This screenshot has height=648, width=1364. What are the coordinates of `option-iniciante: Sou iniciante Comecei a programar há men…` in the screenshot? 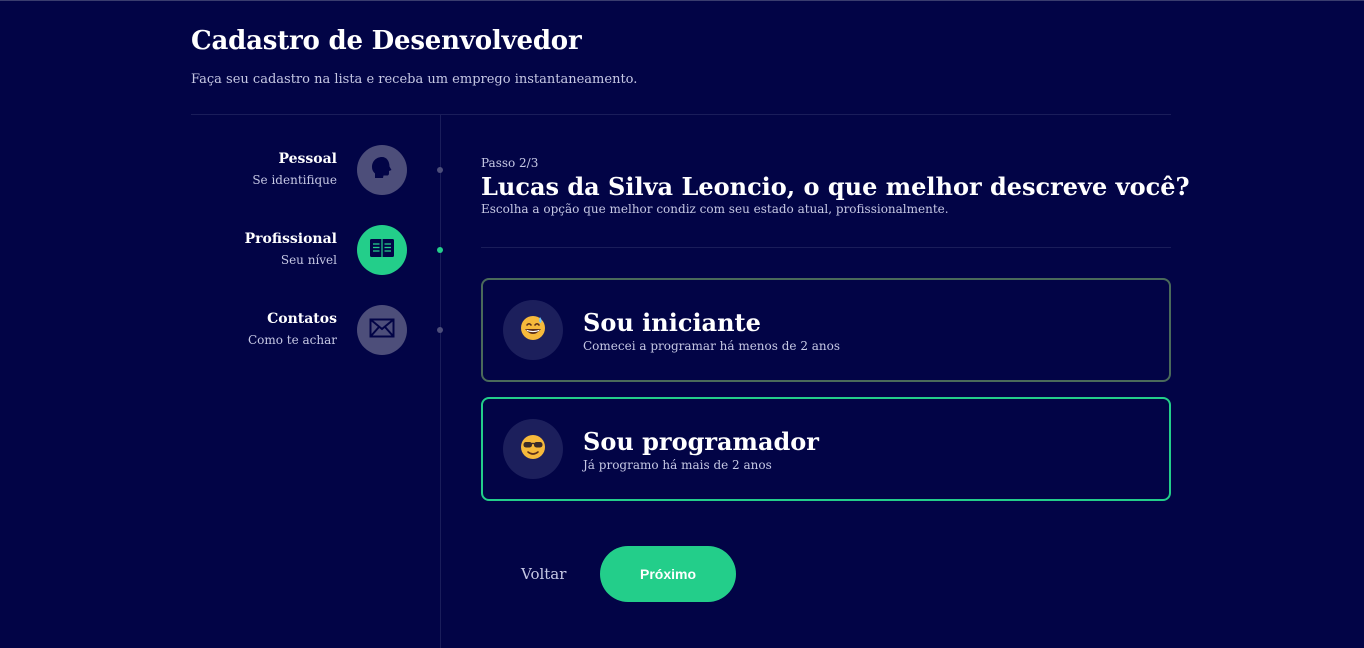 It's located at (826, 330).